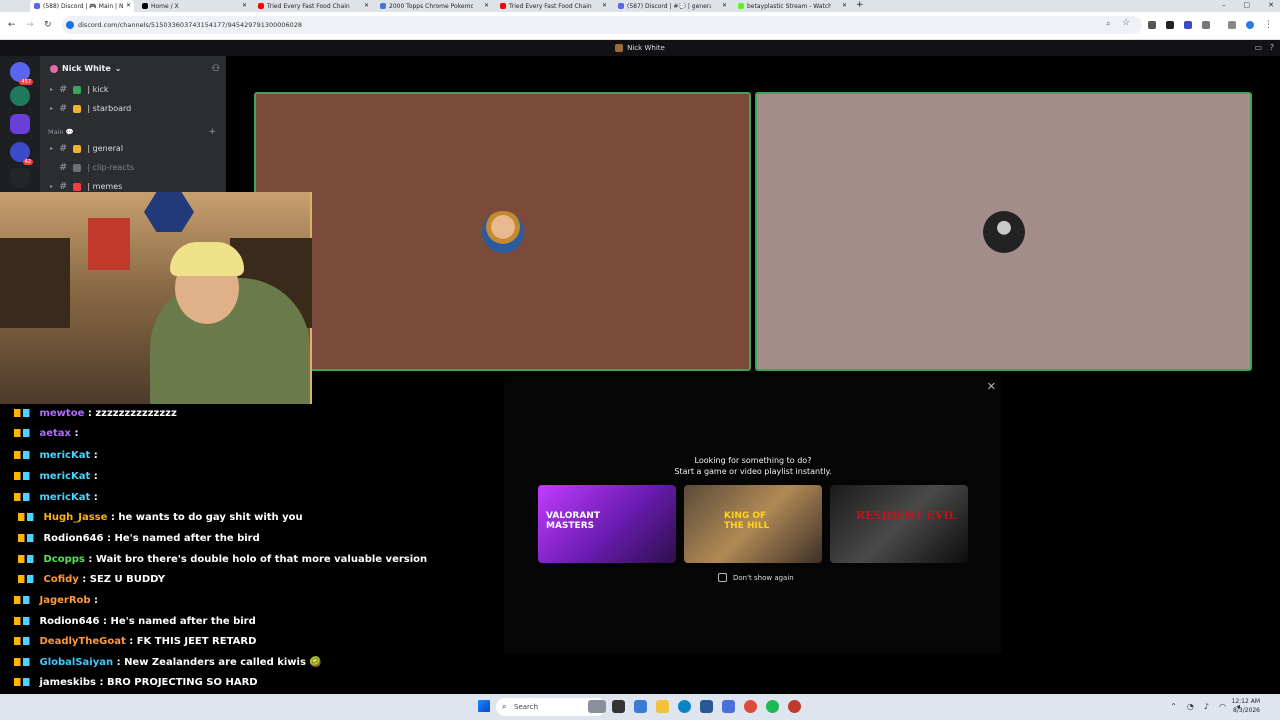 The height and width of the screenshot is (720, 1280). I want to click on create-channel-icon: +, so click(212, 132).